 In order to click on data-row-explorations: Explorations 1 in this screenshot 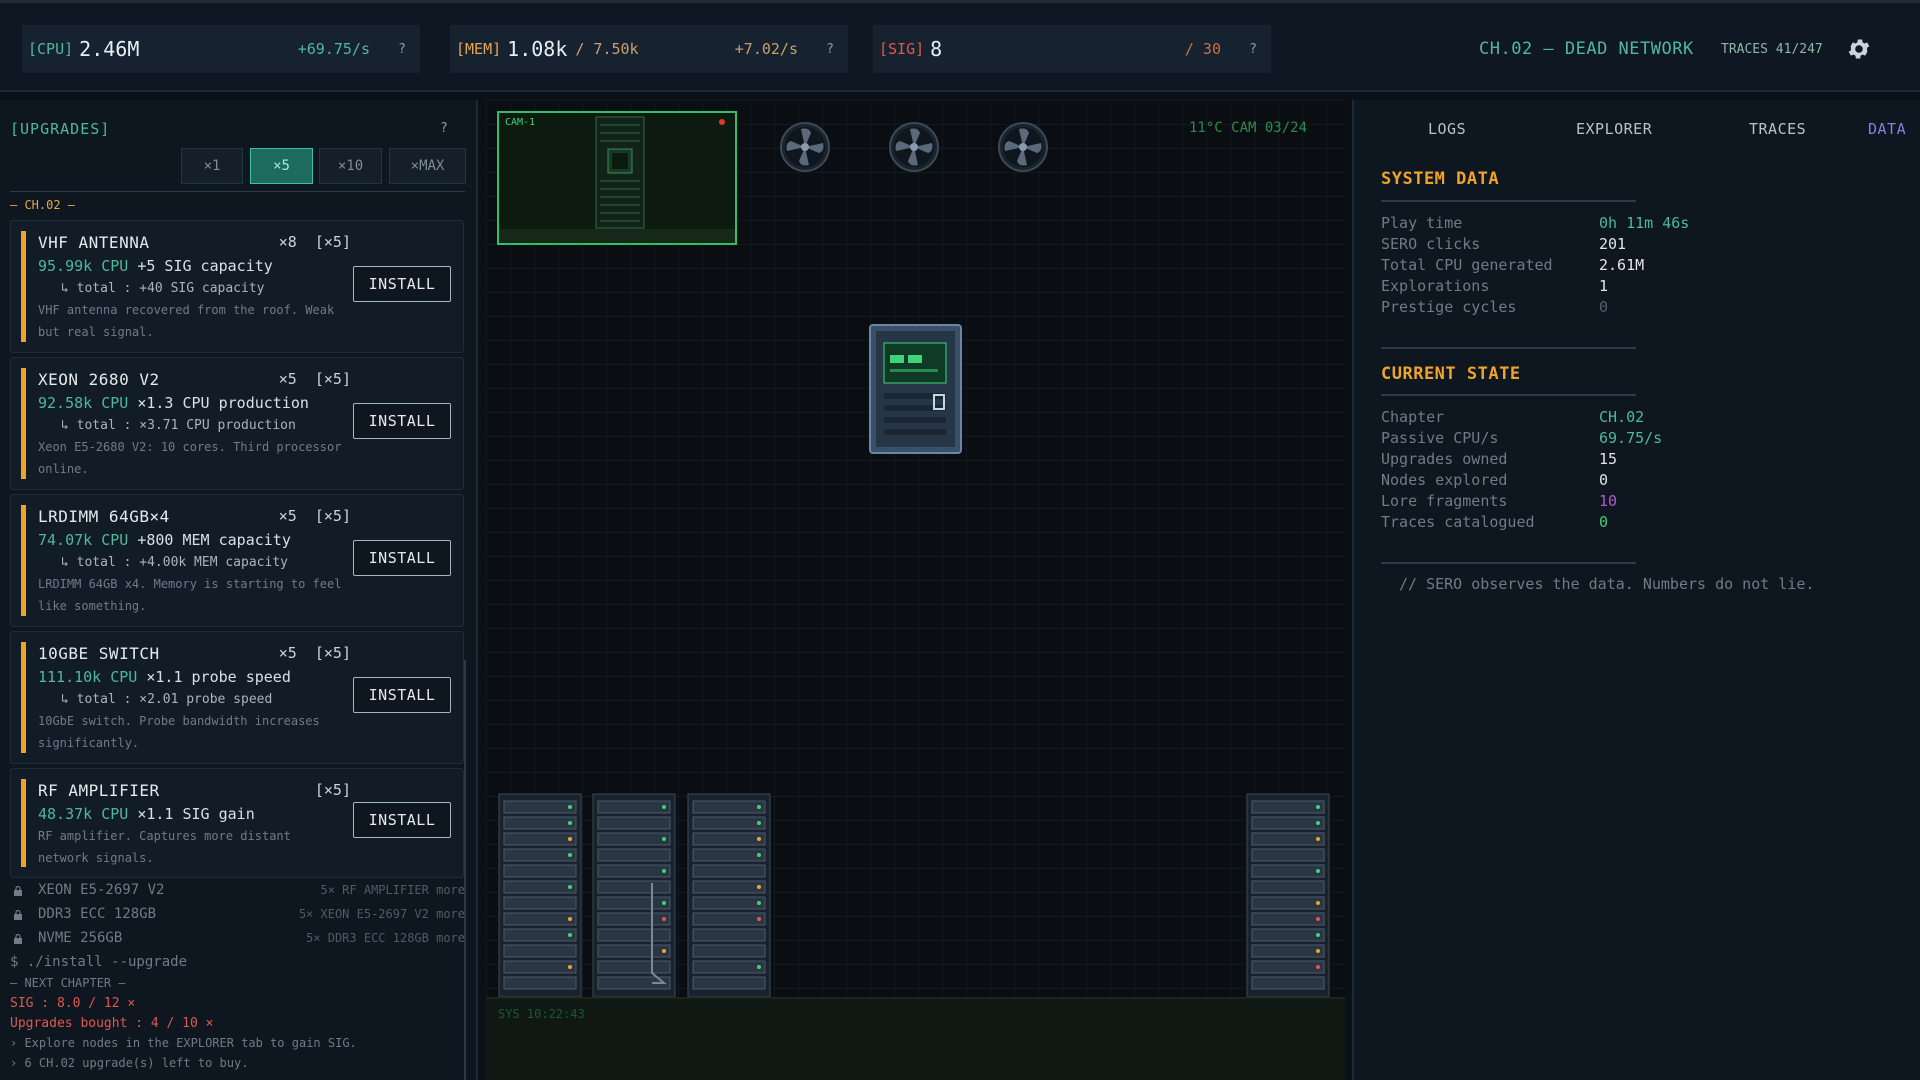, I will do `click(1495, 286)`.